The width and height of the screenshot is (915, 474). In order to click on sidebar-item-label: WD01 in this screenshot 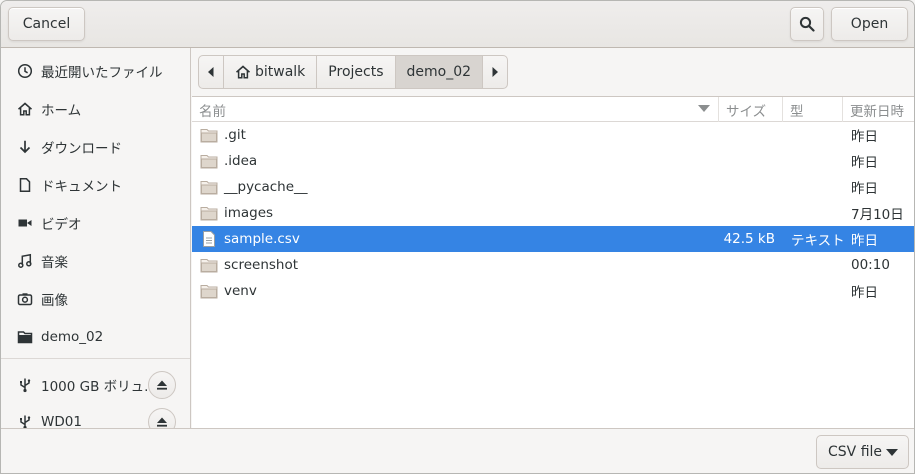, I will do `click(61, 421)`.